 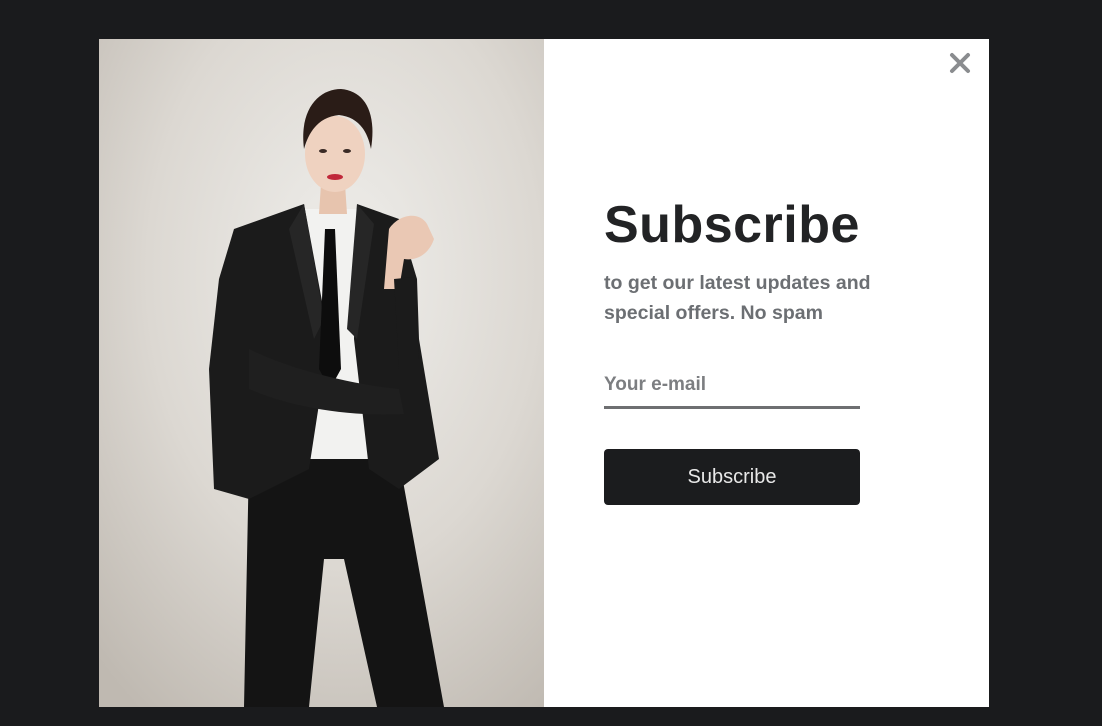 I want to click on close-icon, so click(x=960, y=63).